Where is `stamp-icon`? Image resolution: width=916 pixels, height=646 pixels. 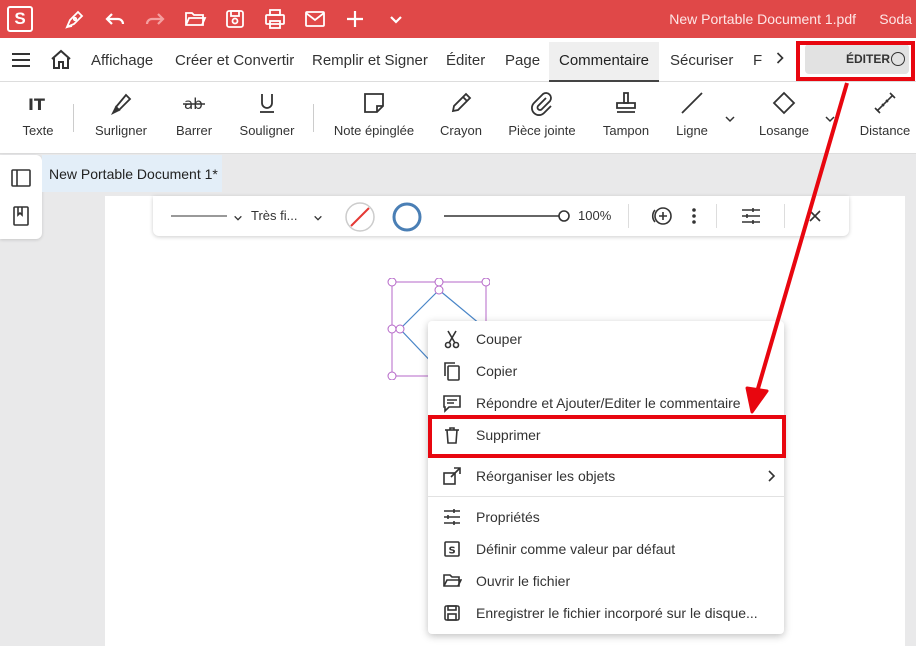
stamp-icon is located at coordinates (626, 102).